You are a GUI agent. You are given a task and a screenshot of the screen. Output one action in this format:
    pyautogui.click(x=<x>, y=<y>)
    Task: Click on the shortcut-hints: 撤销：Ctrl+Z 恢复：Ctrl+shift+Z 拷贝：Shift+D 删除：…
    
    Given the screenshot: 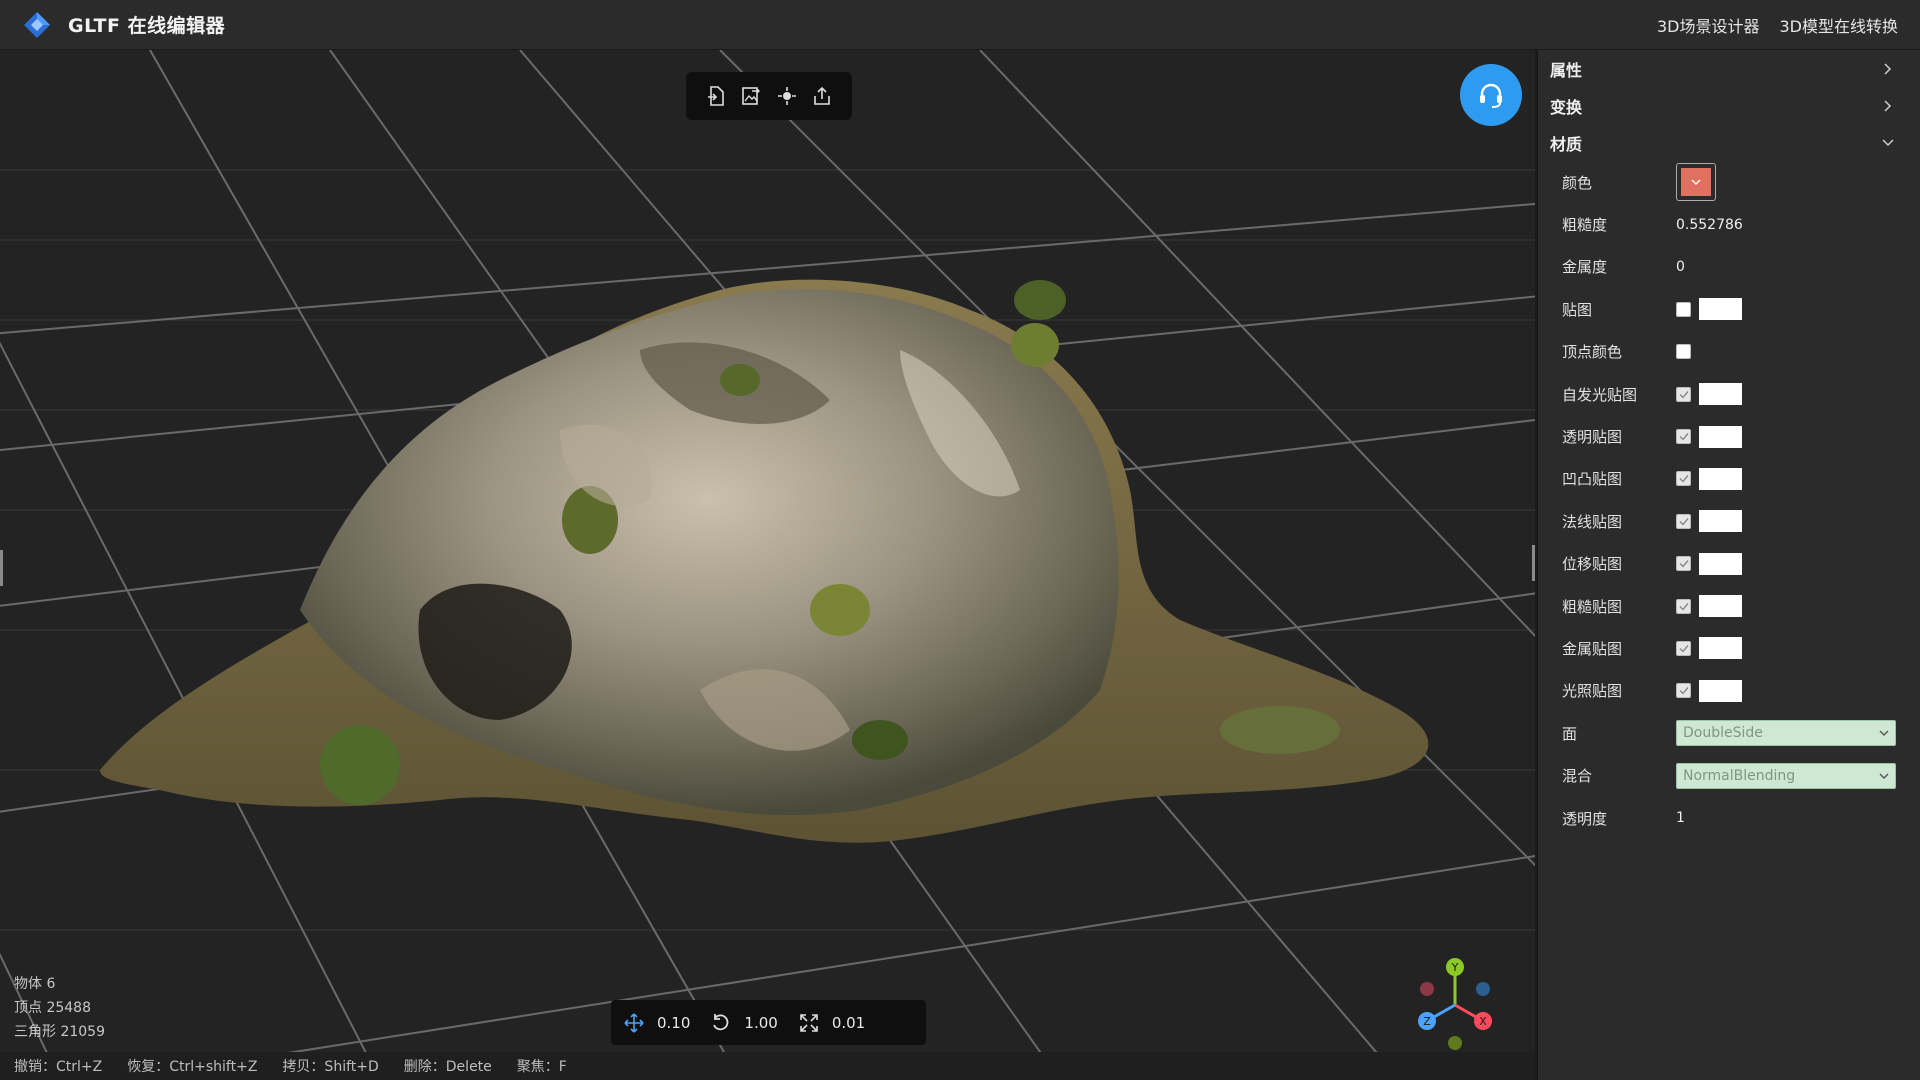 What is the action you would take?
    pyautogui.click(x=767, y=1066)
    